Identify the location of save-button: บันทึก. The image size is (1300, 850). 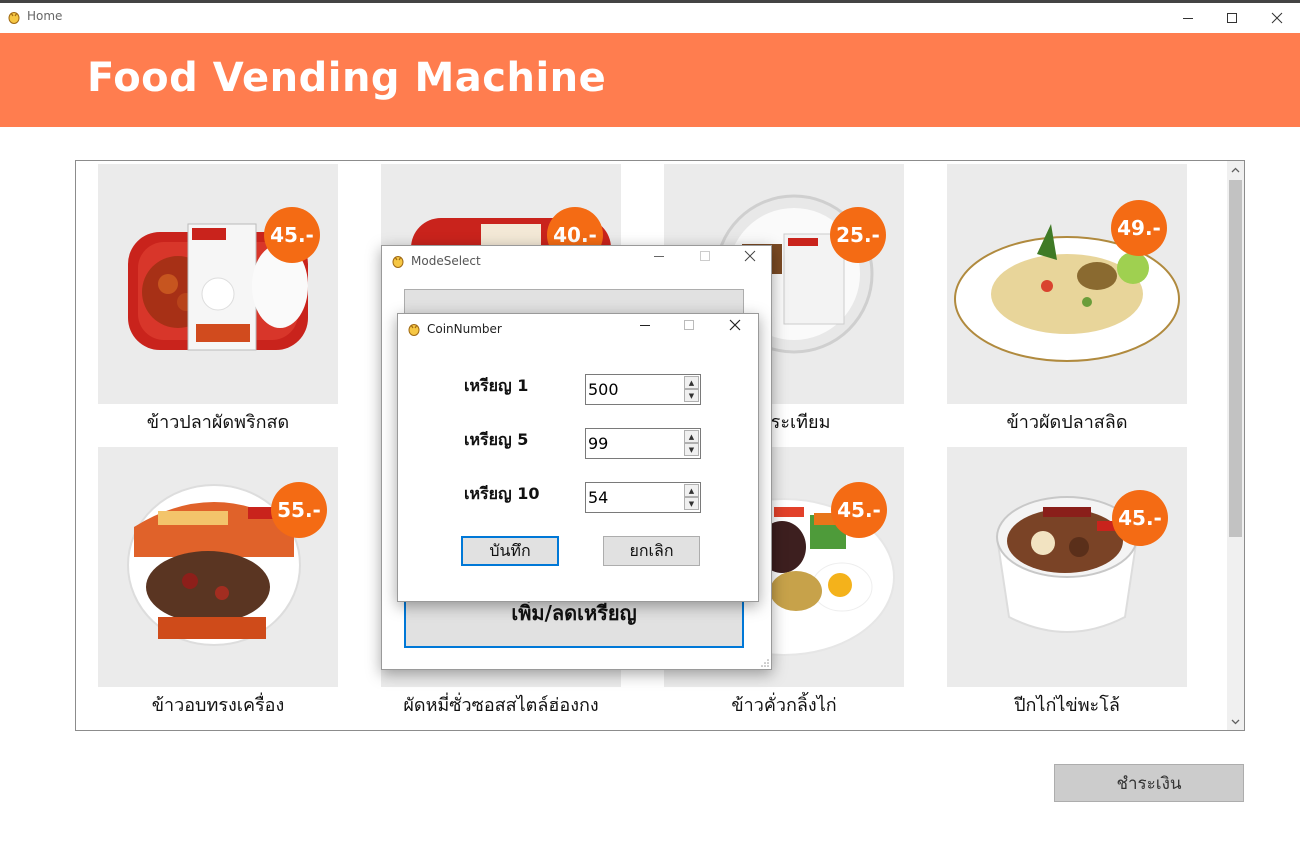
(510, 551).